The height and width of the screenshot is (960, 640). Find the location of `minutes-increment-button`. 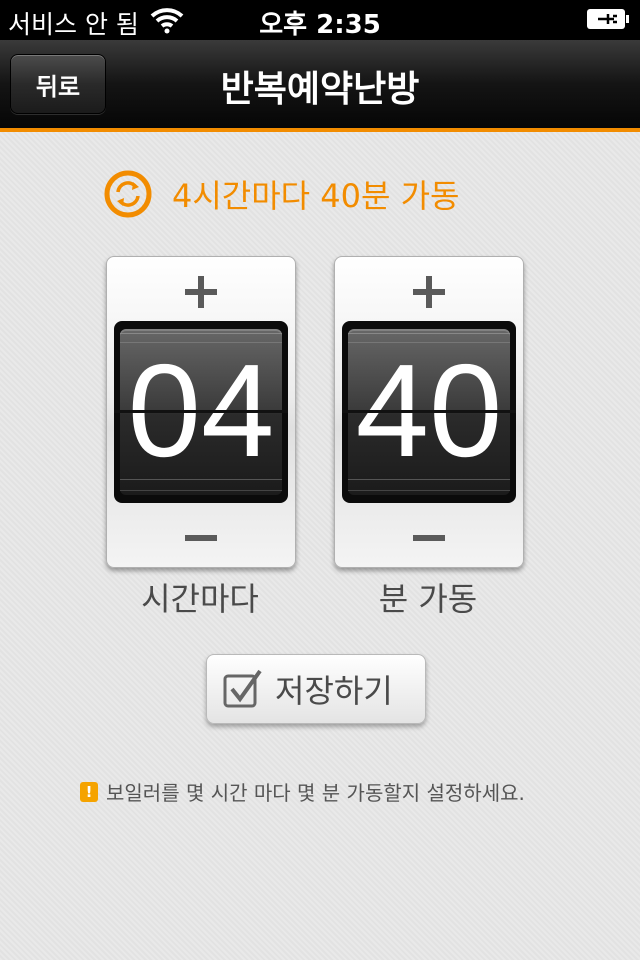

minutes-increment-button is located at coordinates (429, 292).